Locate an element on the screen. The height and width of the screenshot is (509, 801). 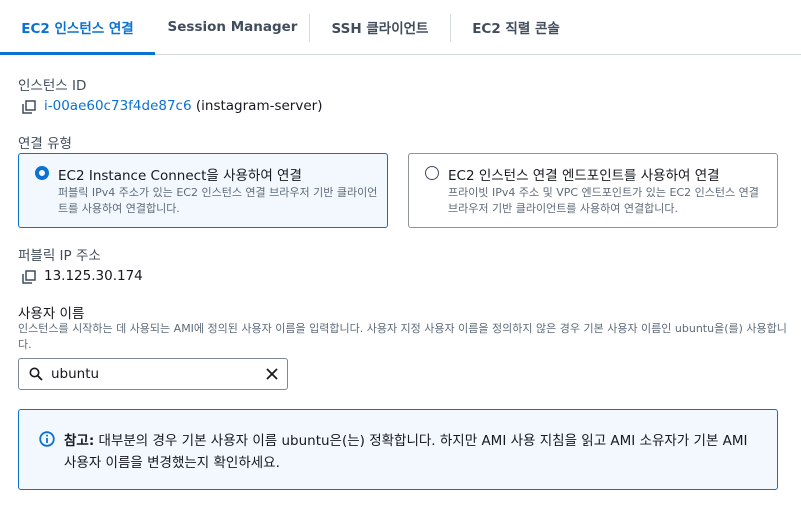
username-field is located at coordinates (153, 374).